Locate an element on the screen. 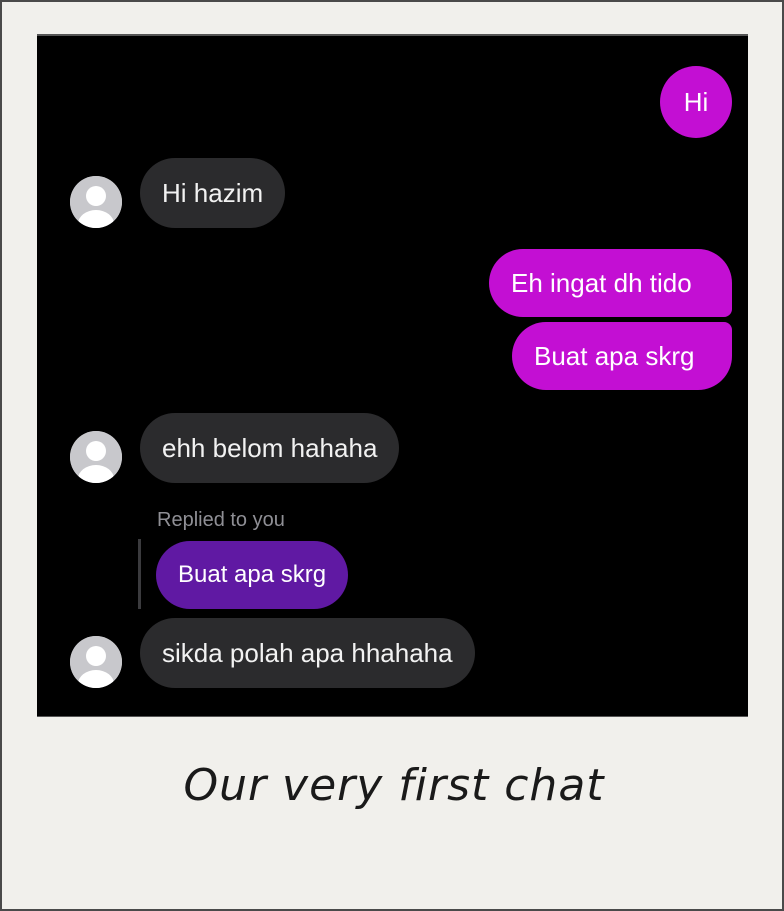 This screenshot has width=784, height=911. quoted-text: Buat apa skrg is located at coordinates (252, 574).